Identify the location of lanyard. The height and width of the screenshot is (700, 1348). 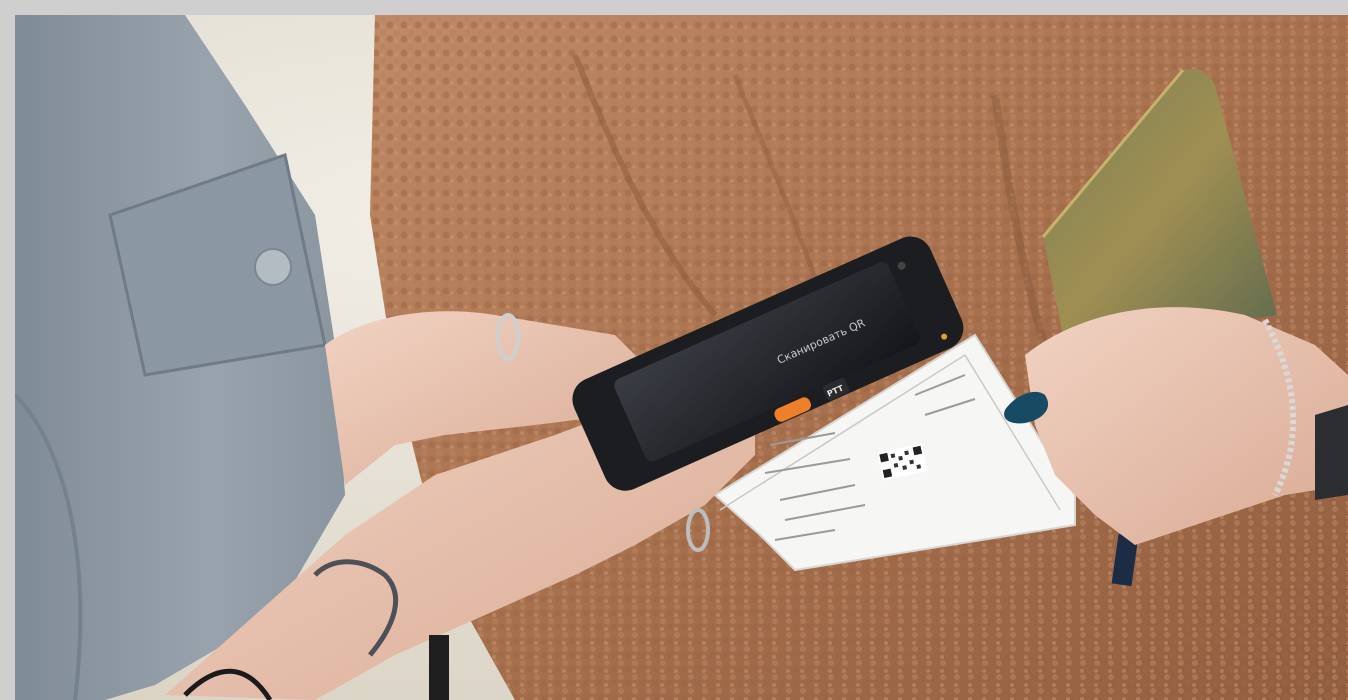
(439, 667).